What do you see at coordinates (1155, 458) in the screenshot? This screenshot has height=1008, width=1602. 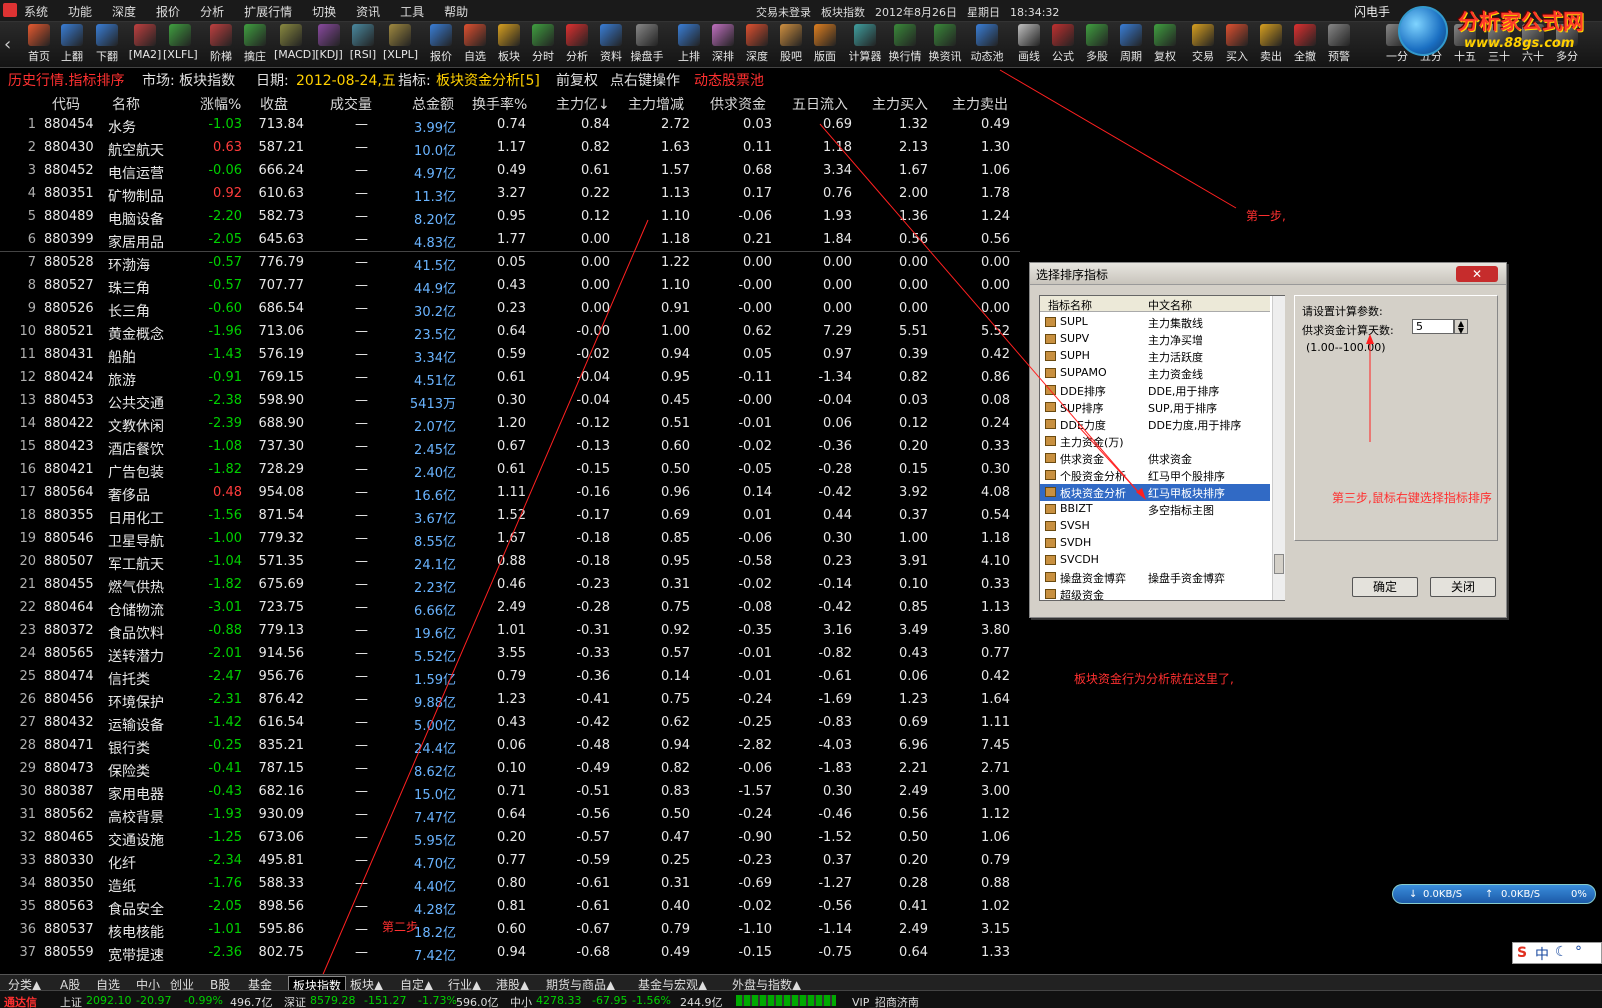 I see `indicator-item: 供求资金 供求资金` at bounding box center [1155, 458].